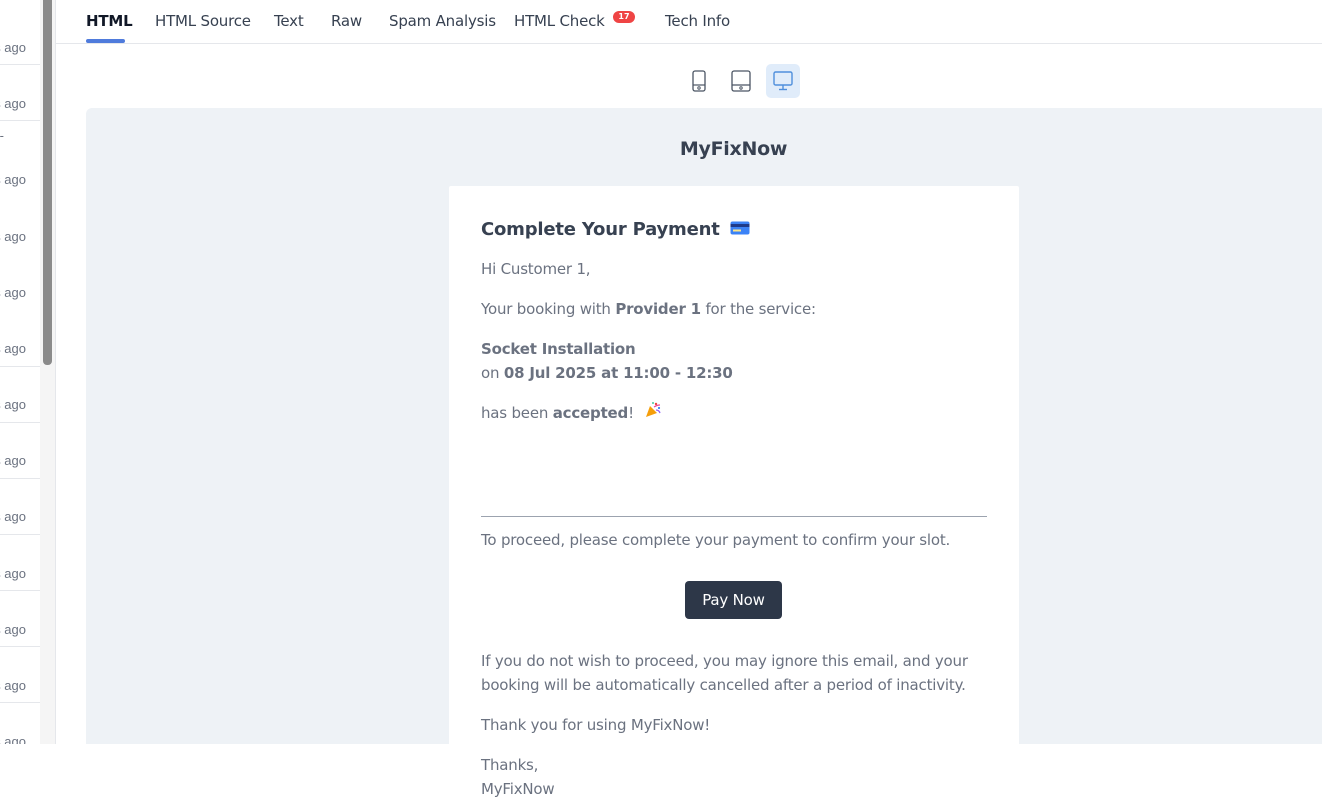 The image size is (1322, 801). I want to click on status-line: has been accepted!, so click(571, 413).